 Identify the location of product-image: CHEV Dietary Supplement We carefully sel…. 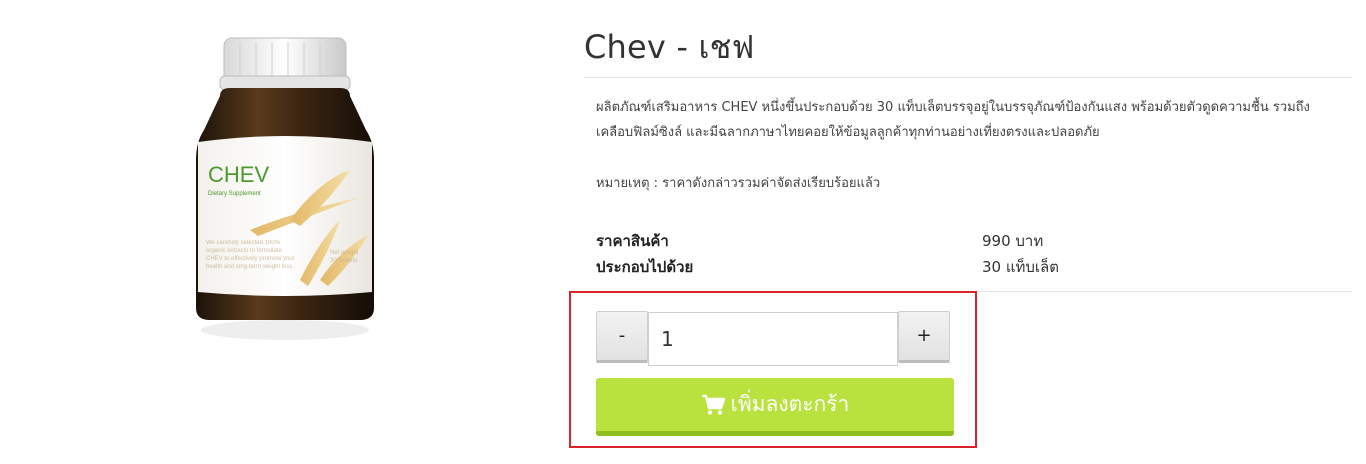
(285, 190).